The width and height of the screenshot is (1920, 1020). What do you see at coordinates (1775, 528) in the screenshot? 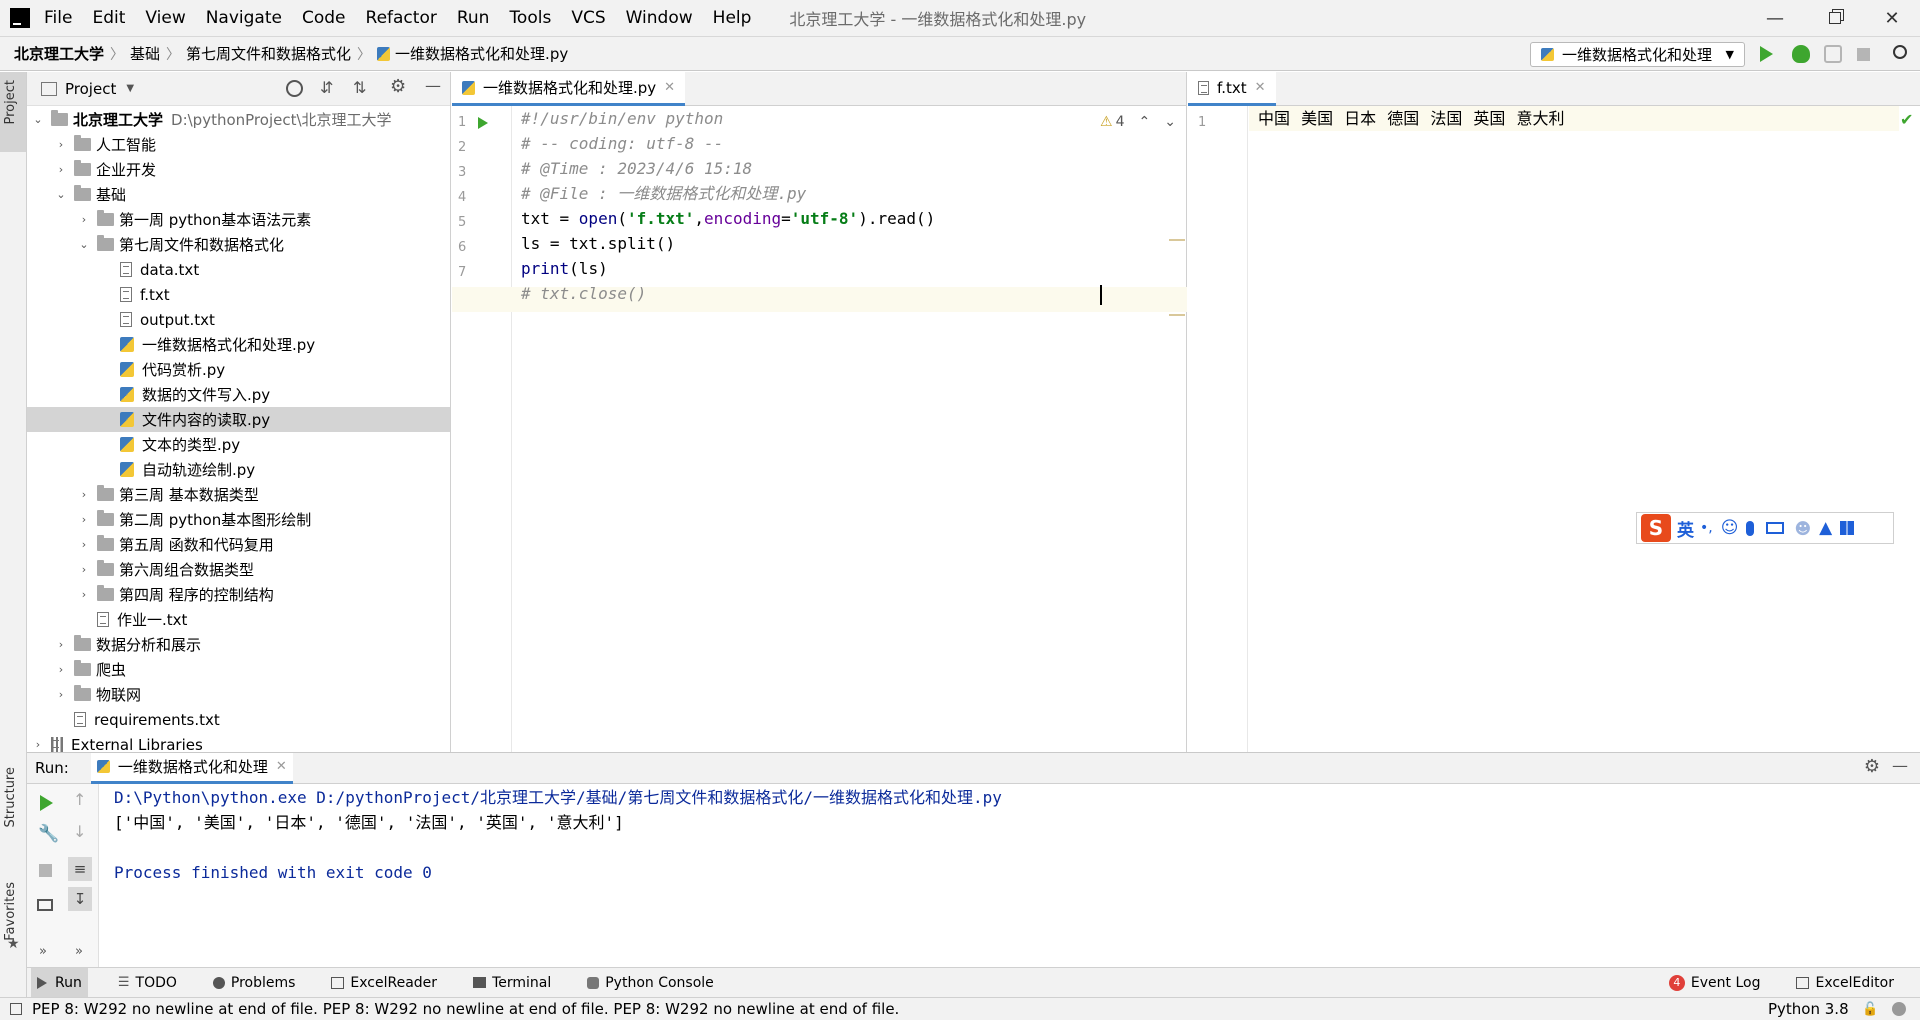
I see `keyboard-icon` at bounding box center [1775, 528].